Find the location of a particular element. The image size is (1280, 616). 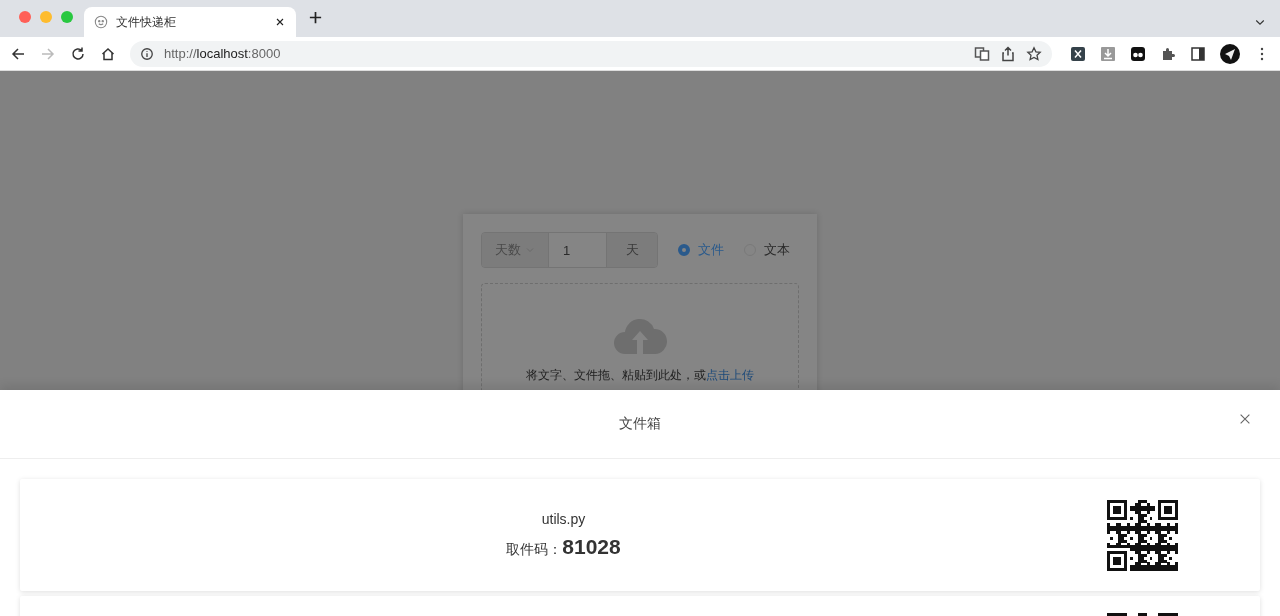

type-radio: 文本 is located at coordinates (767, 250).